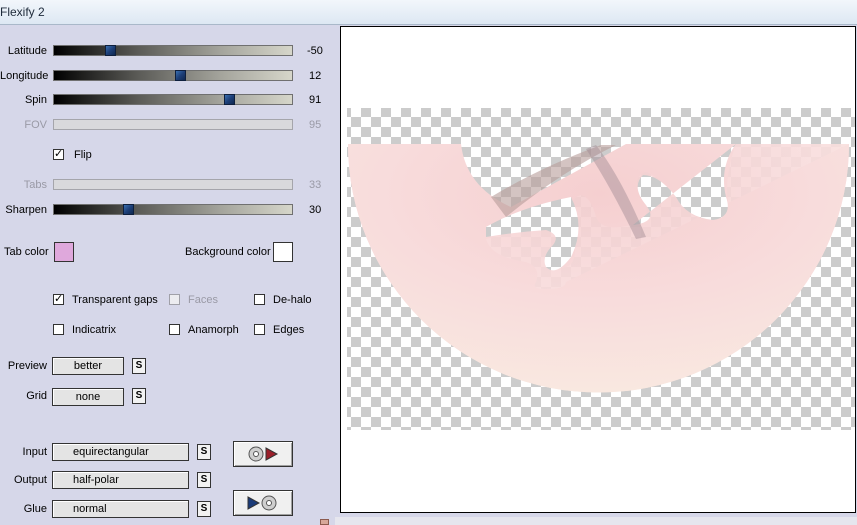 The width and height of the screenshot is (857, 525). I want to click on longitude-slider, so click(173, 75).